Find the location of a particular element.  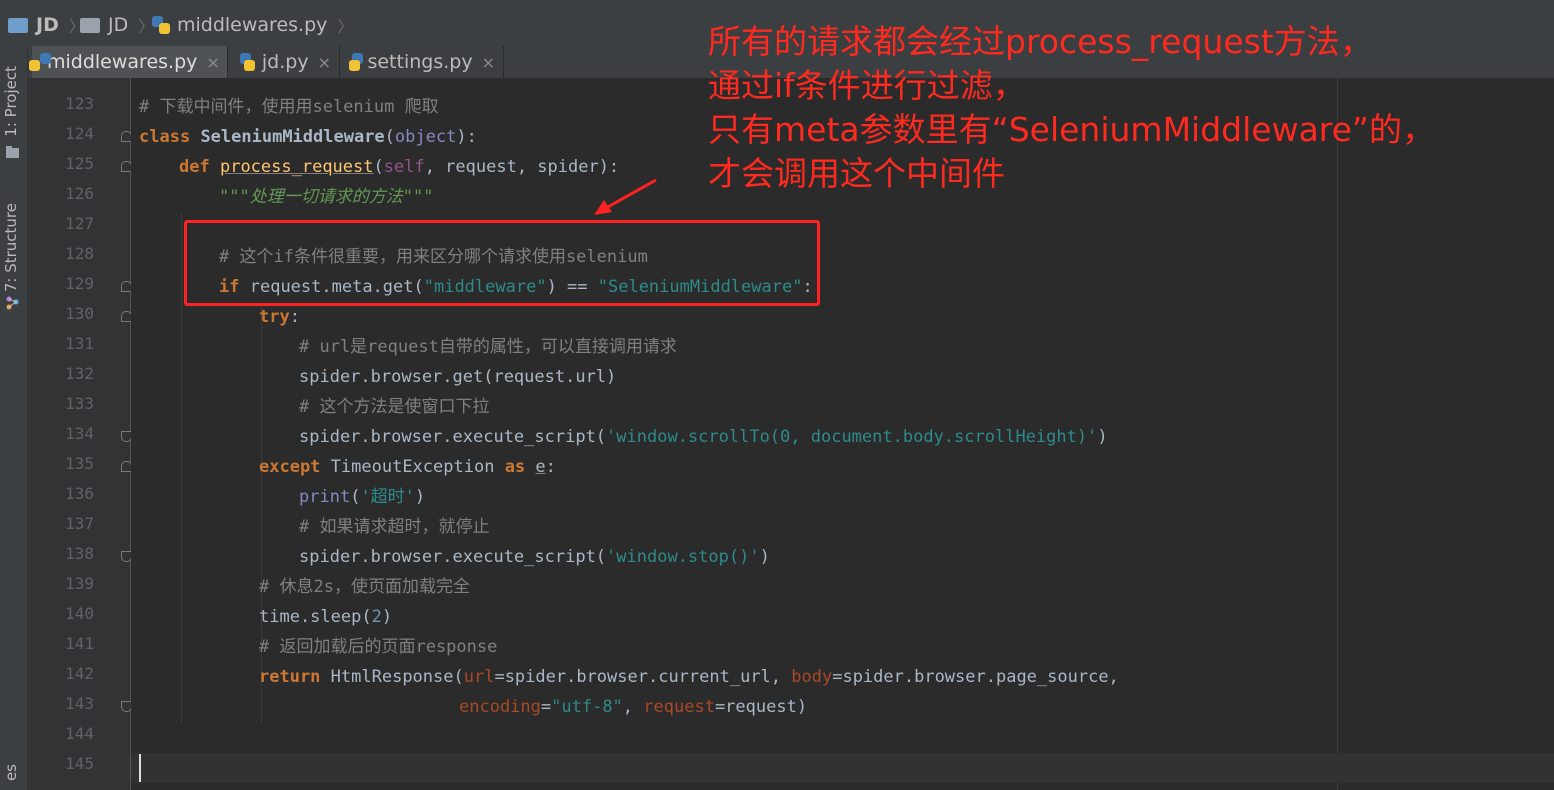

code-line-123: # 下载中间件，使用用selenium 爬取 is located at coordinates (289, 107).